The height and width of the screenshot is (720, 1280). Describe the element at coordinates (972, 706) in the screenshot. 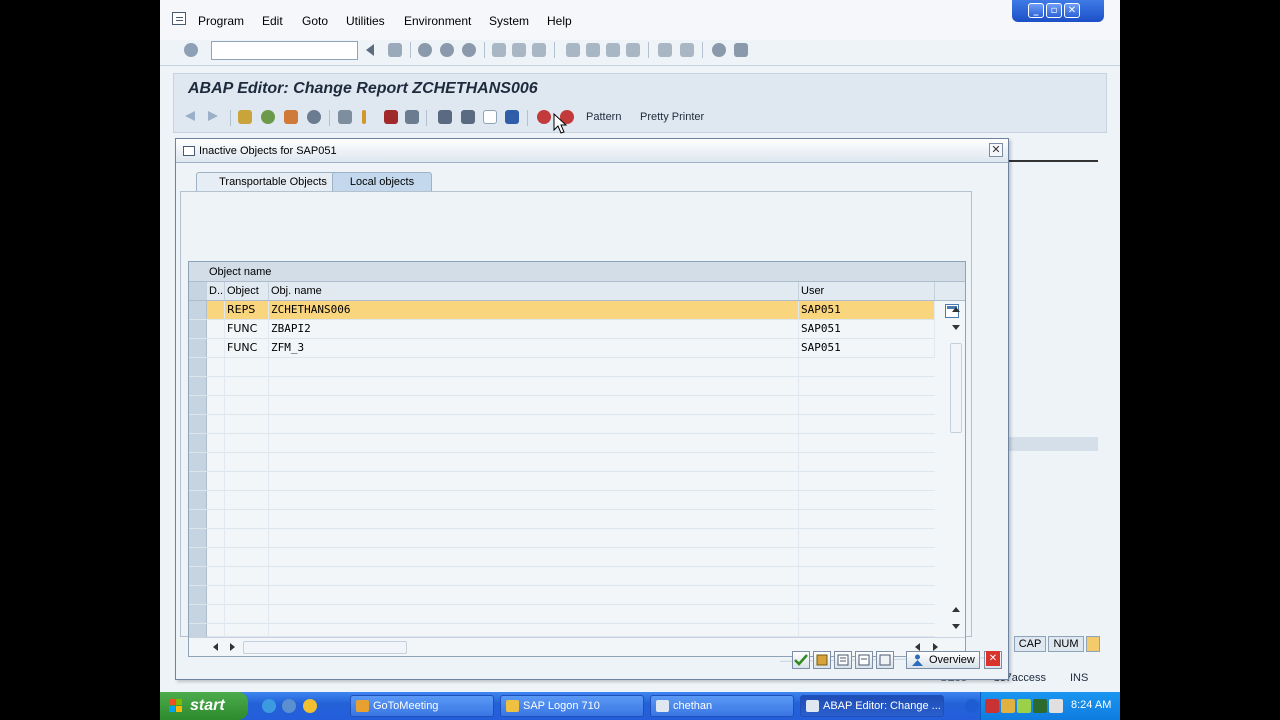

I see `tray-expand-icon` at that location.